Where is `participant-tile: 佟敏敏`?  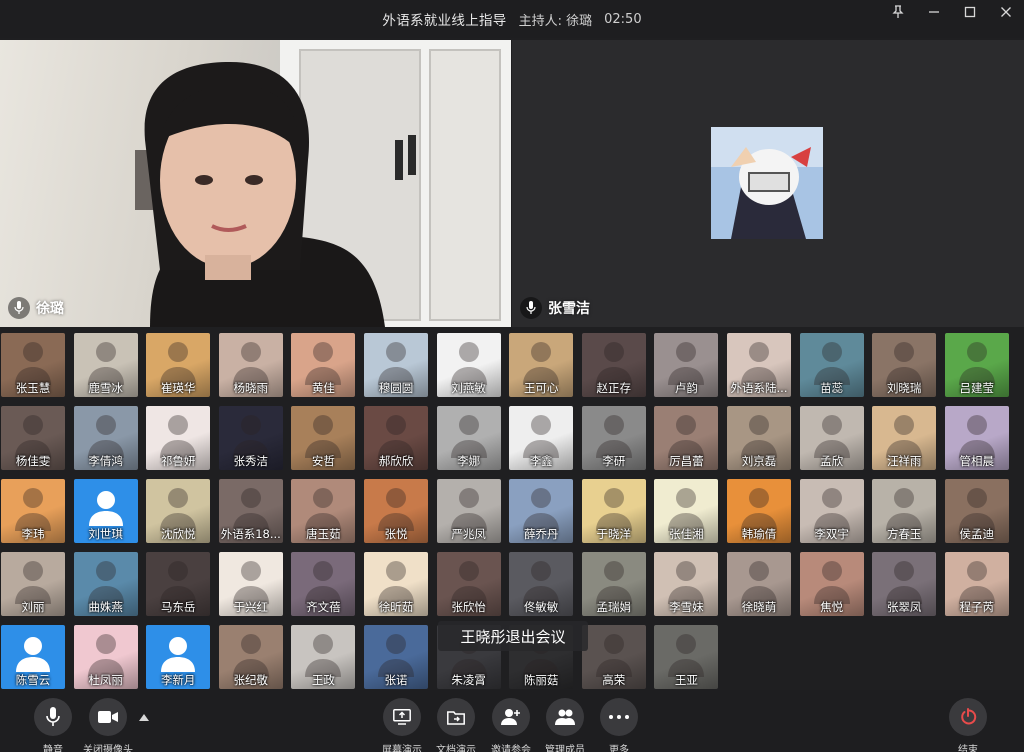
participant-tile: 佟敏敏 is located at coordinates (541, 584).